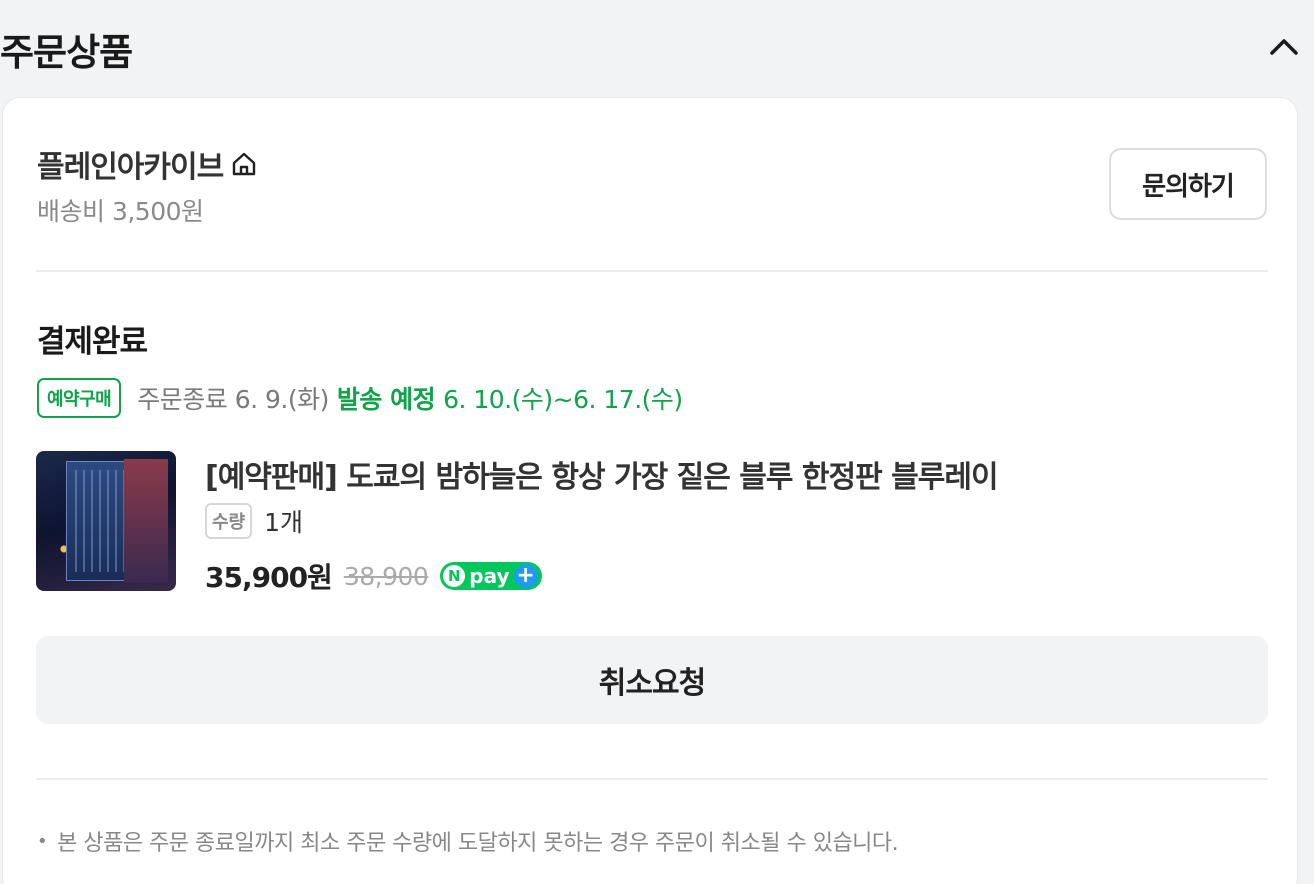 Image resolution: width=1314 pixels, height=884 pixels. I want to click on quantity-value: 1개, so click(284, 522).